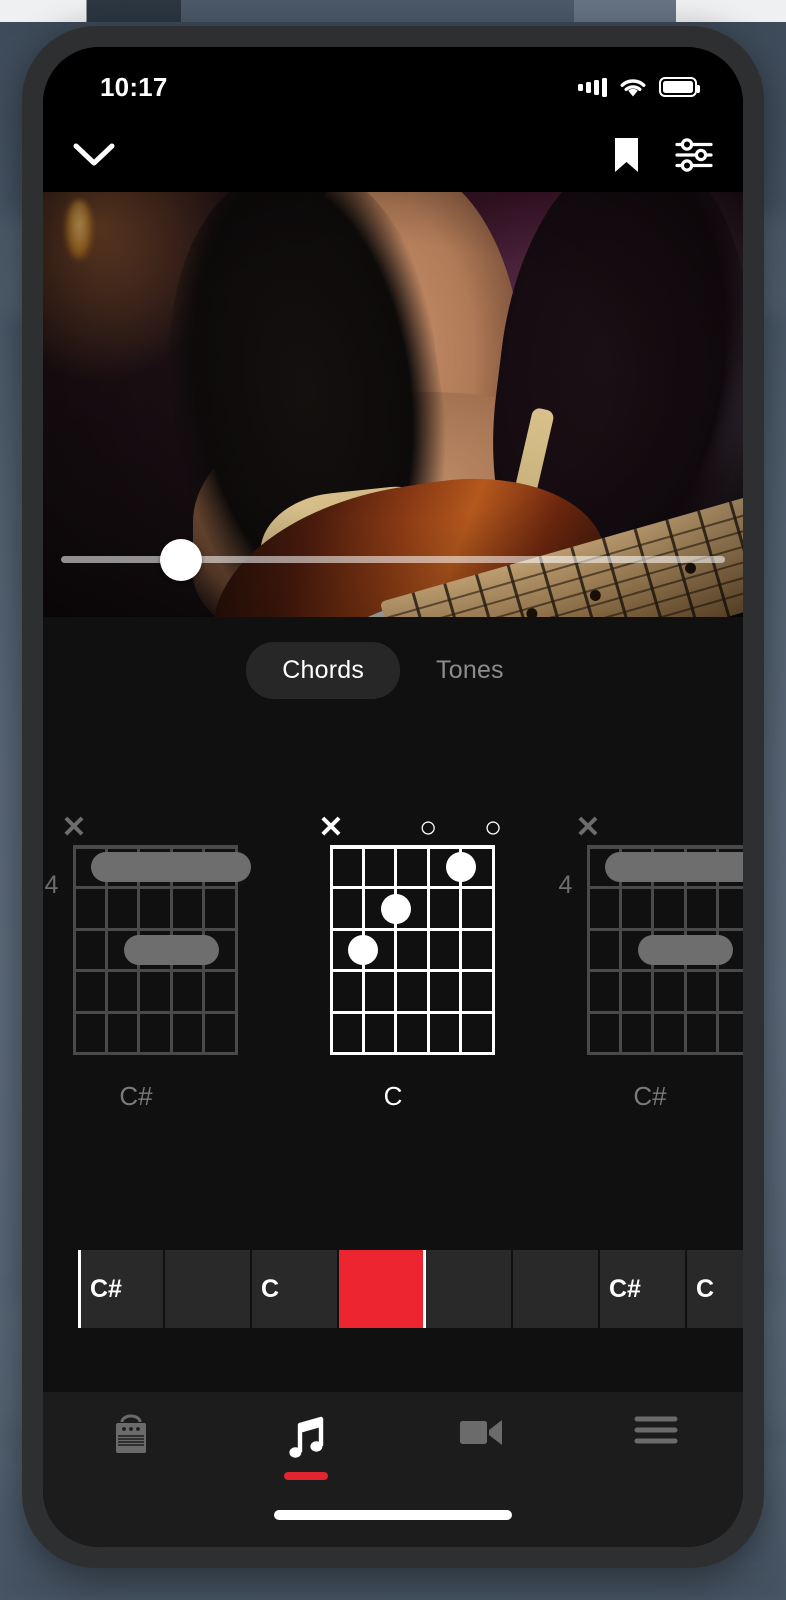  I want to click on chord-markers: ✕ ○ ○, so click(410, 828).